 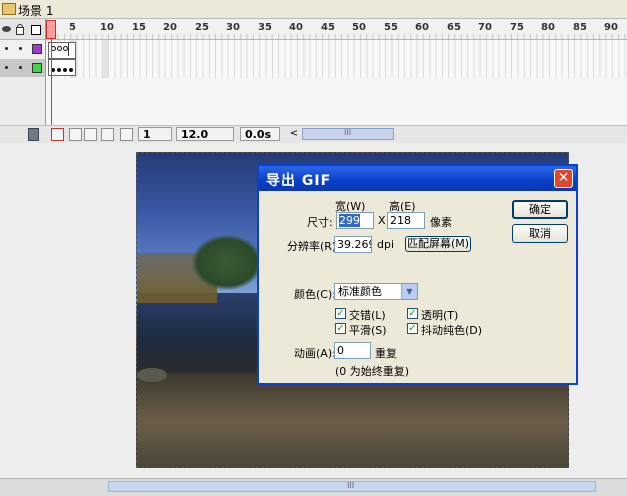 What do you see at coordinates (372, 371) in the screenshot?
I see `repeat-hint: (0 为始终重复)` at bounding box center [372, 371].